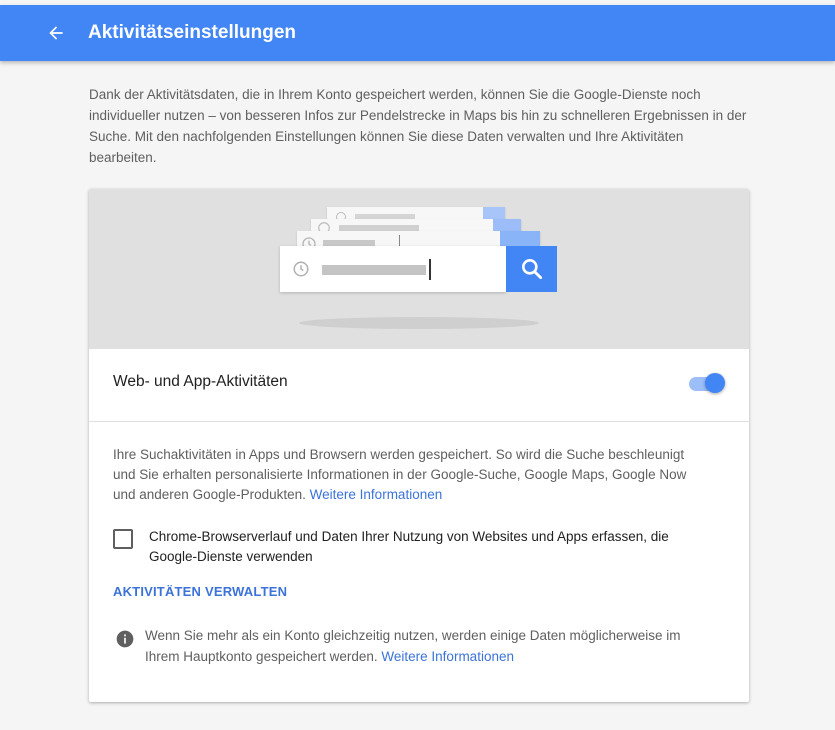  Describe the element at coordinates (200, 381) in the screenshot. I see `toggle-label: Web- und App-Aktivitäten` at that location.